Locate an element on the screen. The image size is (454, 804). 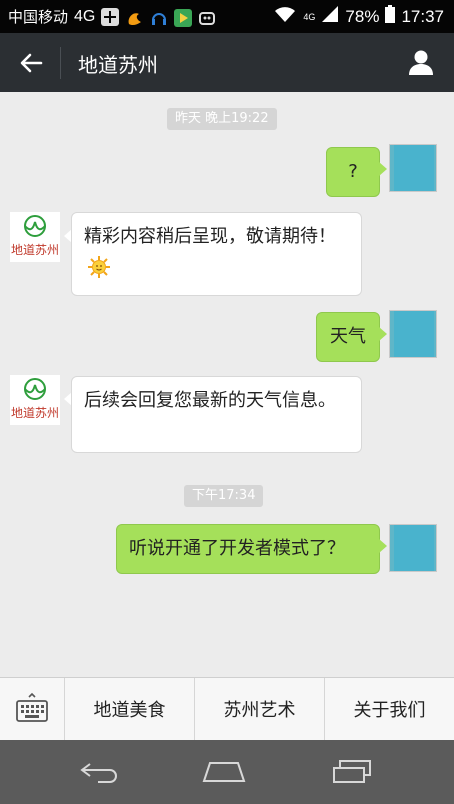
status-bar: 中国移动 4G 4G 78% 17:37 is located at coordinates (227, 16).